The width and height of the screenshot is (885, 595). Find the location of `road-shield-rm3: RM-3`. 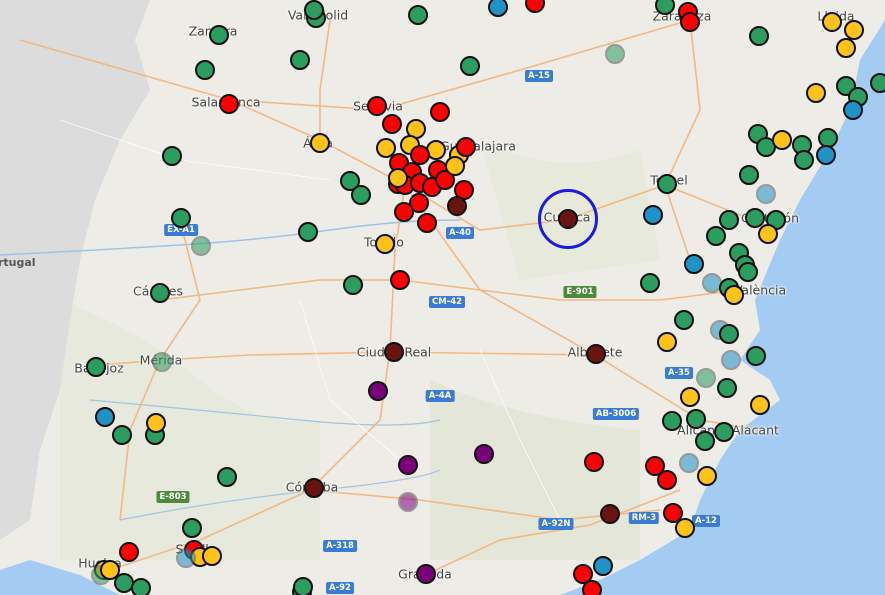

road-shield-rm3: RM-3 is located at coordinates (644, 518).